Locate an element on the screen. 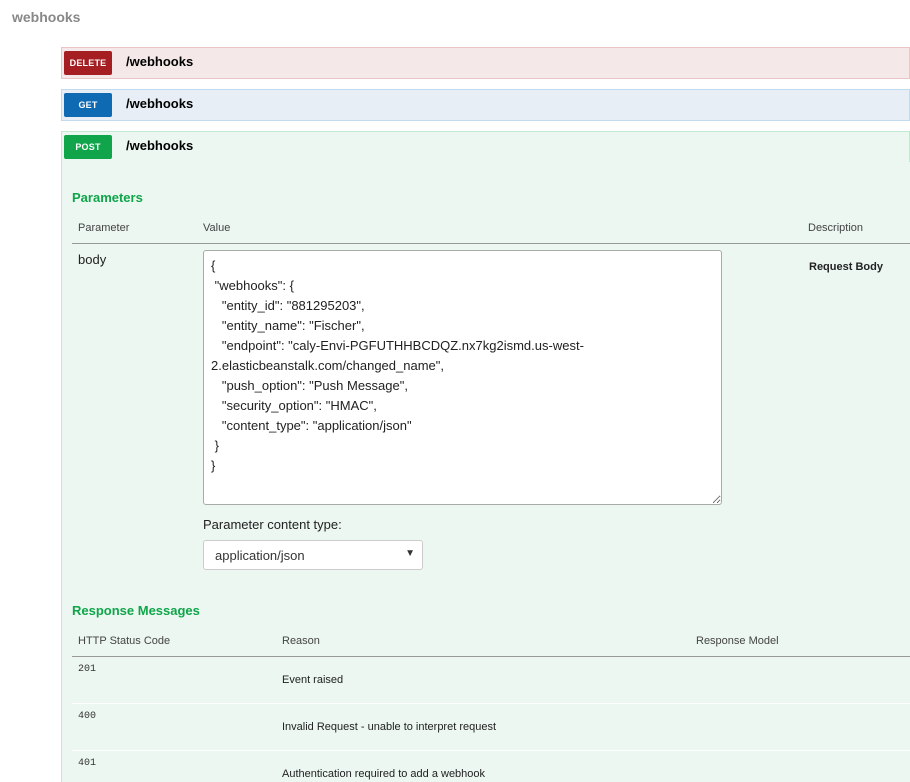  content-type-value: application/json is located at coordinates (260, 555).